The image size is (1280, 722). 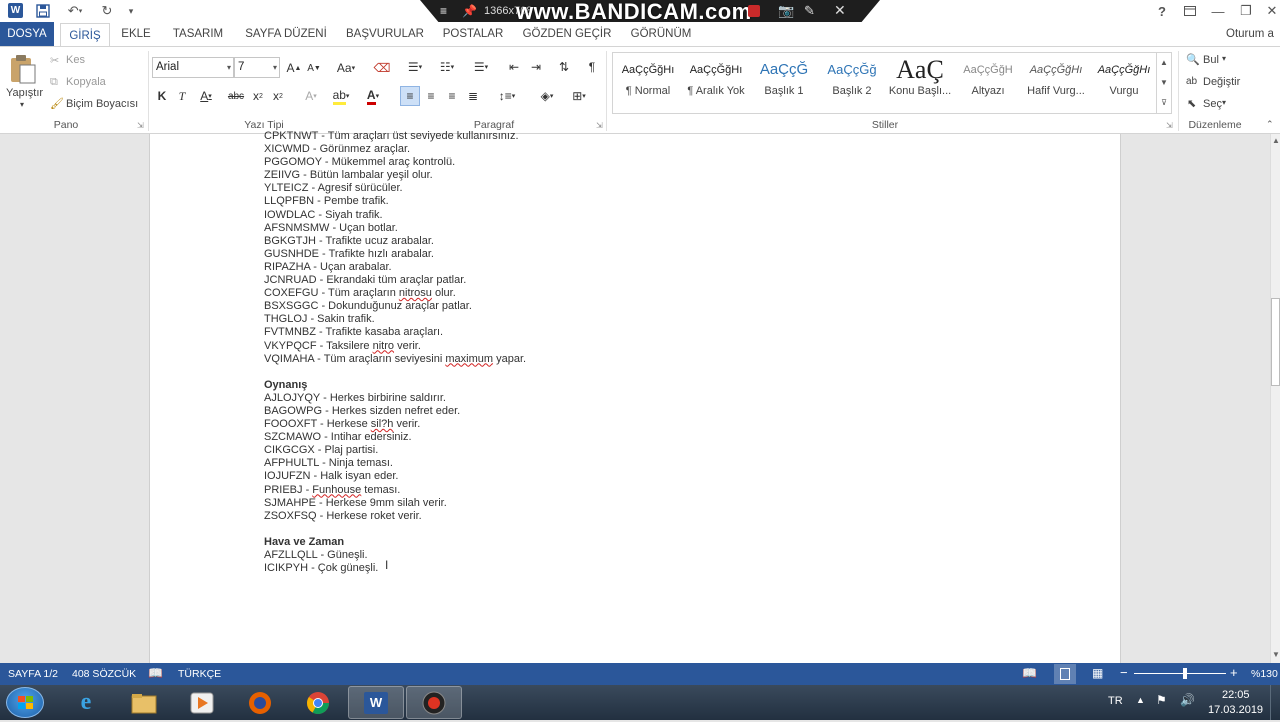 What do you see at coordinates (648, 83) in the screenshot?
I see `style-normal: AaÇçĞğHı ¶ Normal` at bounding box center [648, 83].